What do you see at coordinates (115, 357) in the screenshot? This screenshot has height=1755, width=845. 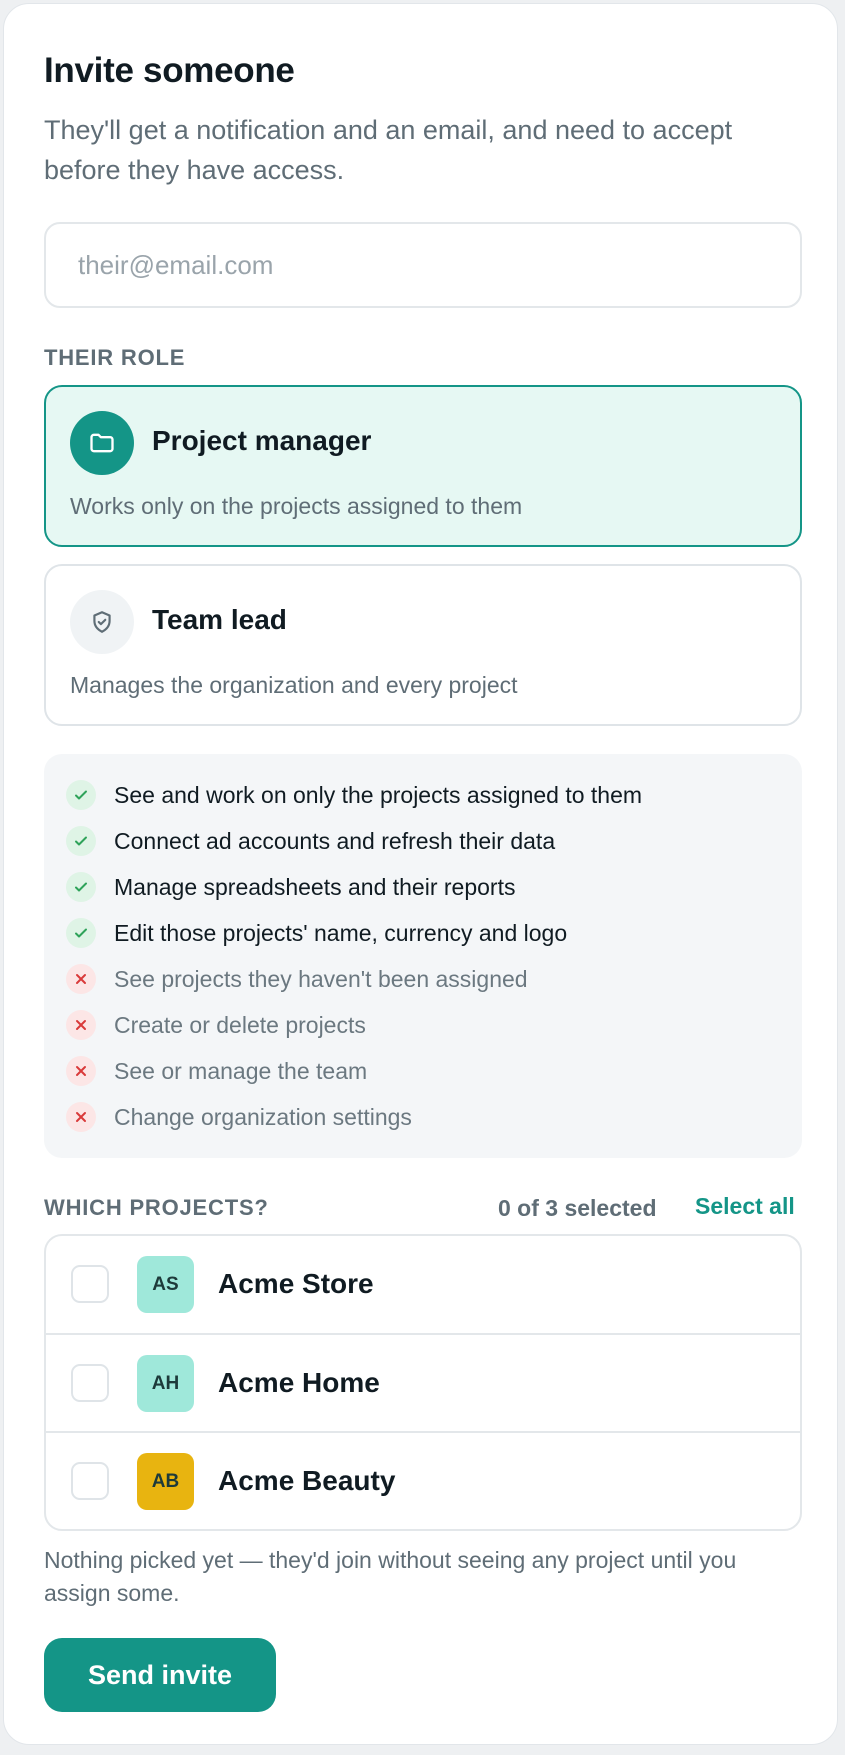 I see `role-section-label: THEIR ROLE` at bounding box center [115, 357].